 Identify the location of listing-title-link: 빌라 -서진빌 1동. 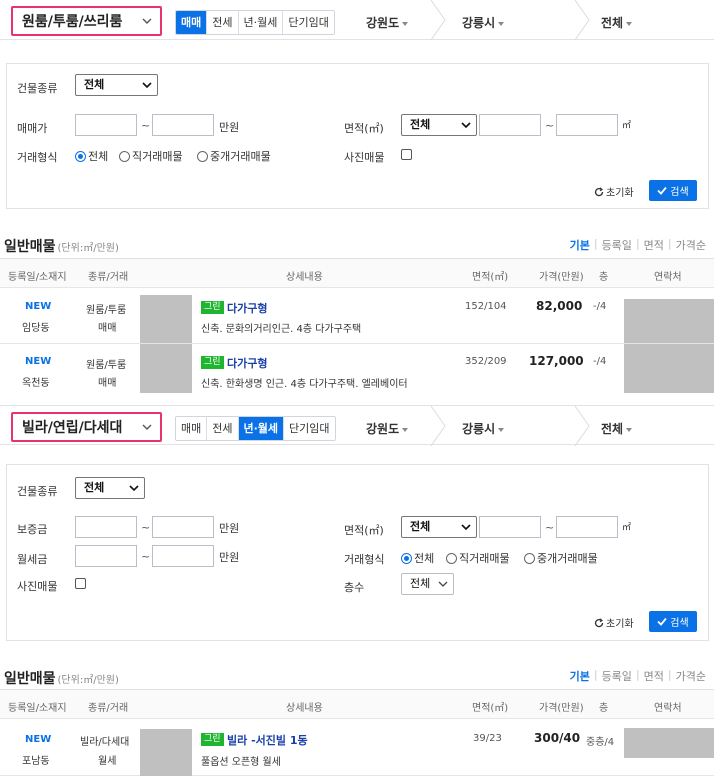
(267, 740).